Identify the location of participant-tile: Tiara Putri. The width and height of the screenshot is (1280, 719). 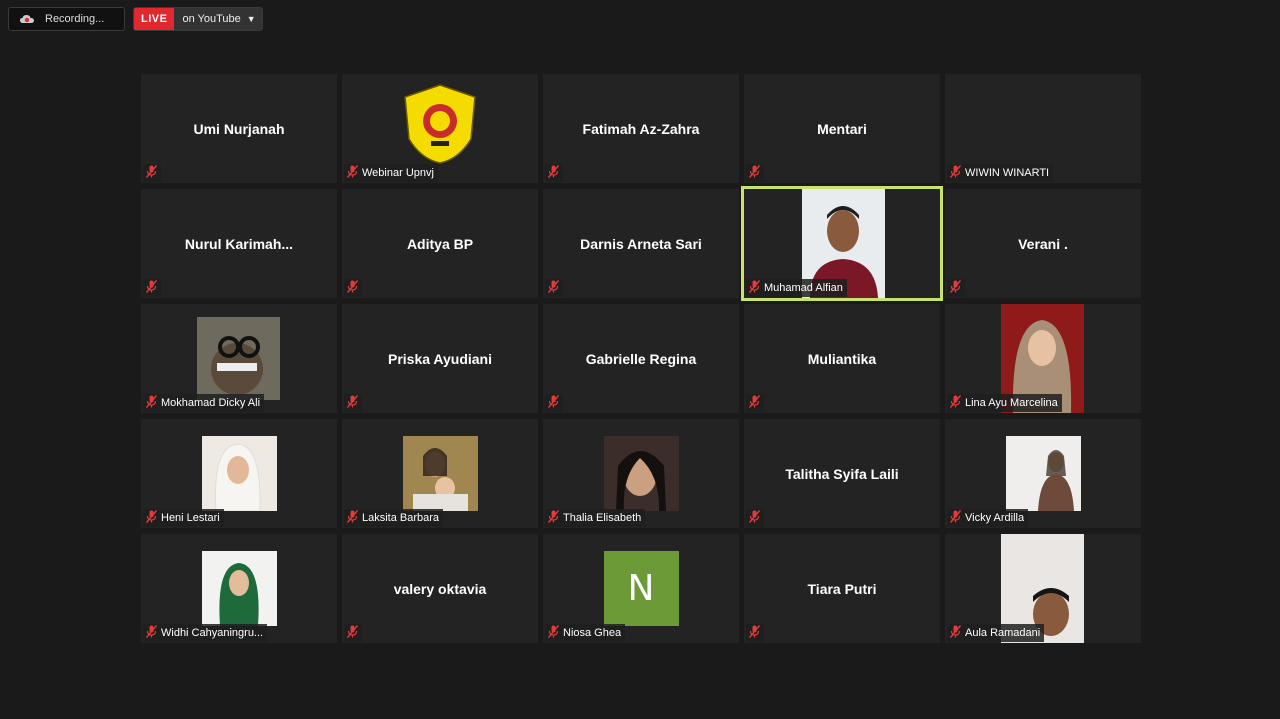
(842, 588).